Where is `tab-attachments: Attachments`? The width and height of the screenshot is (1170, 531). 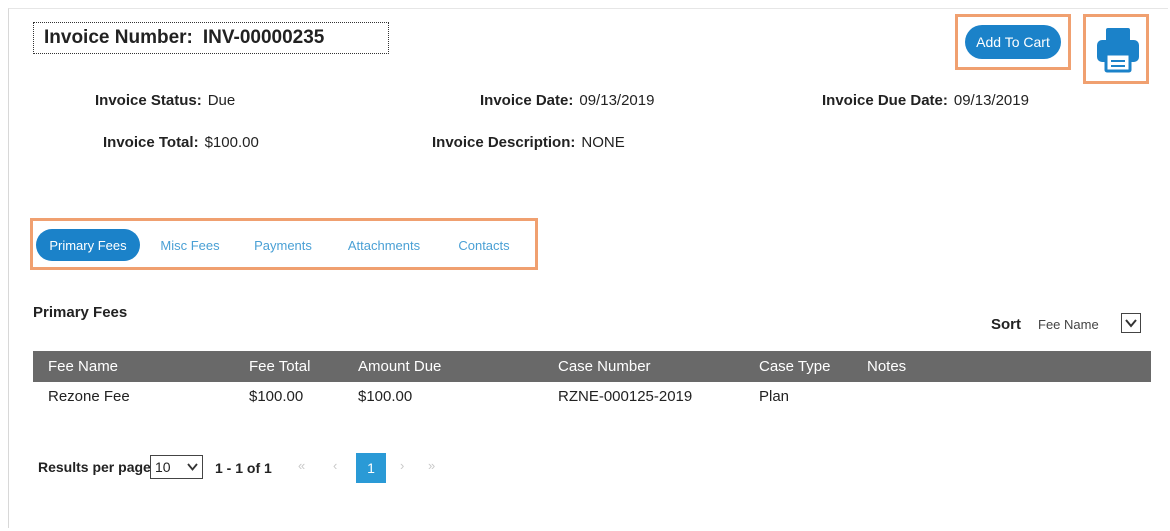 tab-attachments: Attachments is located at coordinates (384, 245).